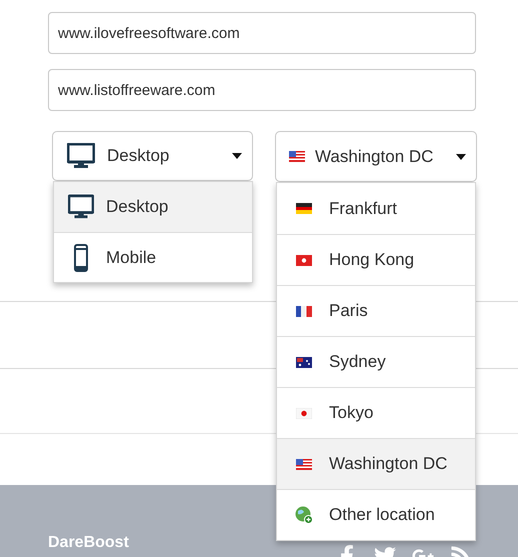 The height and width of the screenshot is (557, 518). Describe the element at coordinates (81, 258) in the screenshot. I see `phone-icon` at that location.